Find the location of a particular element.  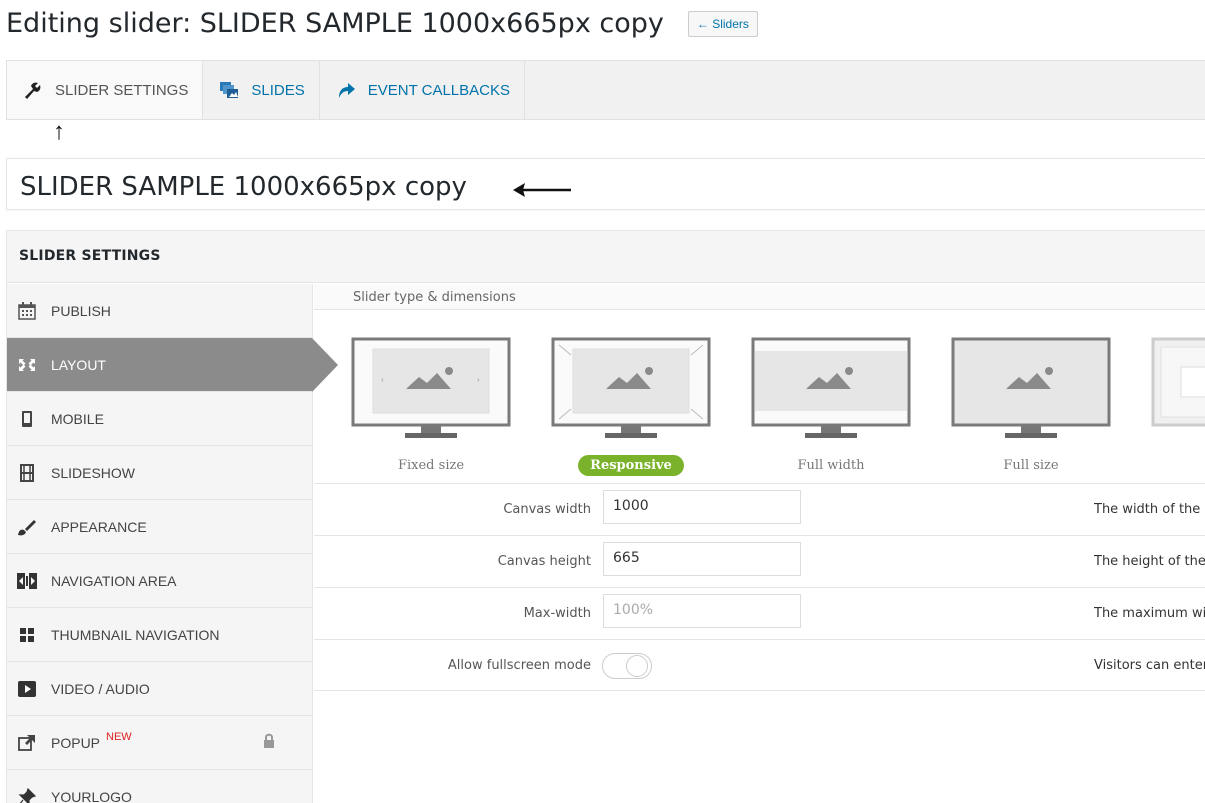

wrench-icon is located at coordinates (33, 90).